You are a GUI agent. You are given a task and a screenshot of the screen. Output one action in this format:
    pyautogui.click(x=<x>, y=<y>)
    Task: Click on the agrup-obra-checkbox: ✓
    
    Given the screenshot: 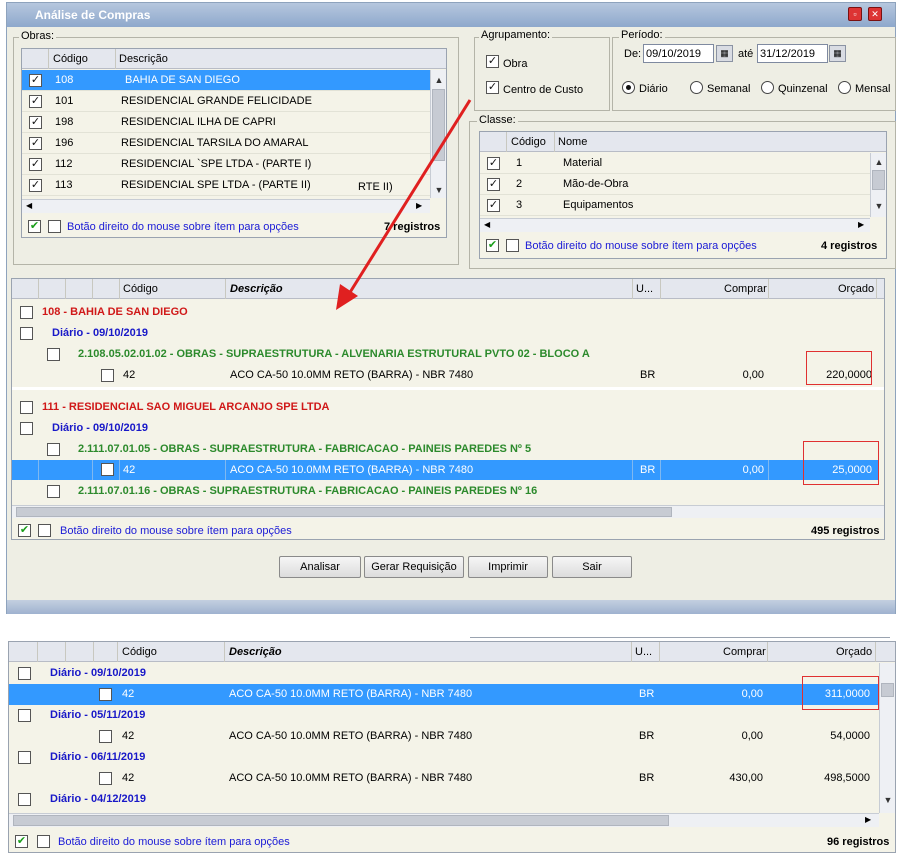 What is the action you would take?
    pyautogui.click(x=492, y=61)
    